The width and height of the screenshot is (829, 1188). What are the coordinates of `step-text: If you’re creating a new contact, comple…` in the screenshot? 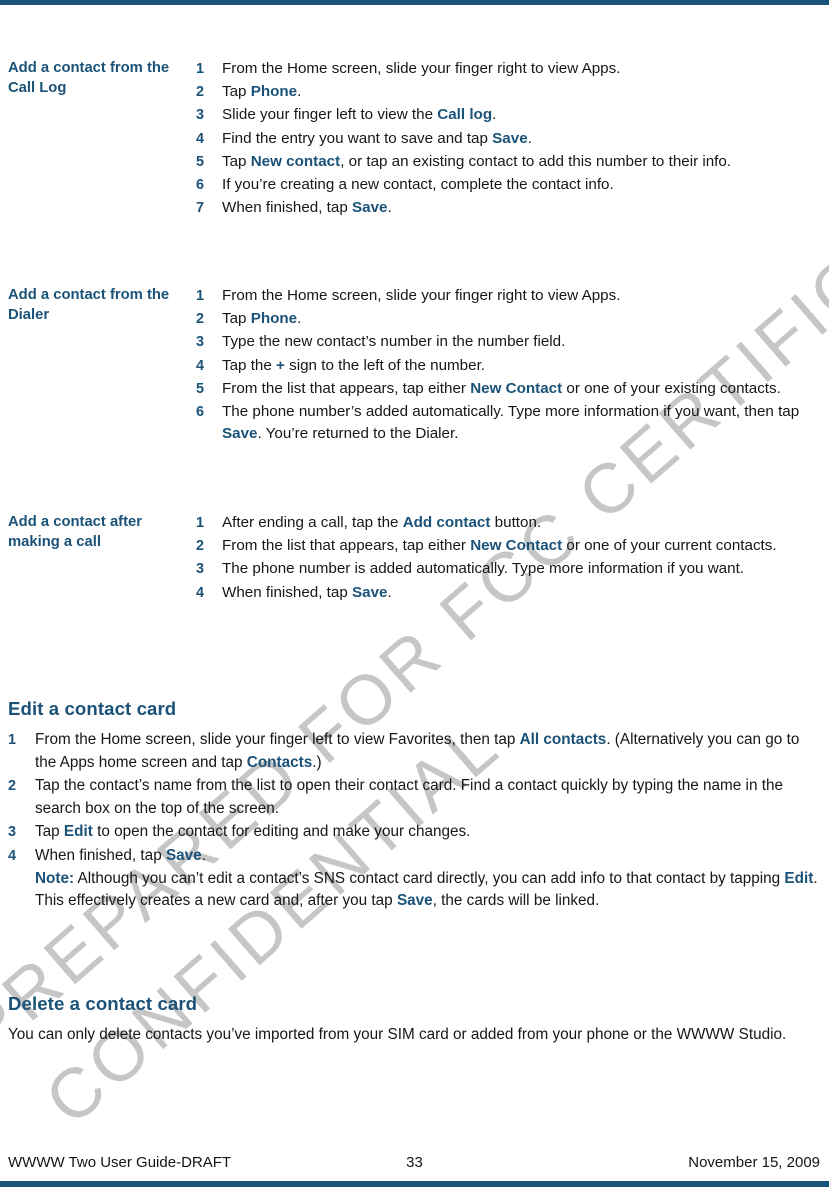 It's located at (418, 185).